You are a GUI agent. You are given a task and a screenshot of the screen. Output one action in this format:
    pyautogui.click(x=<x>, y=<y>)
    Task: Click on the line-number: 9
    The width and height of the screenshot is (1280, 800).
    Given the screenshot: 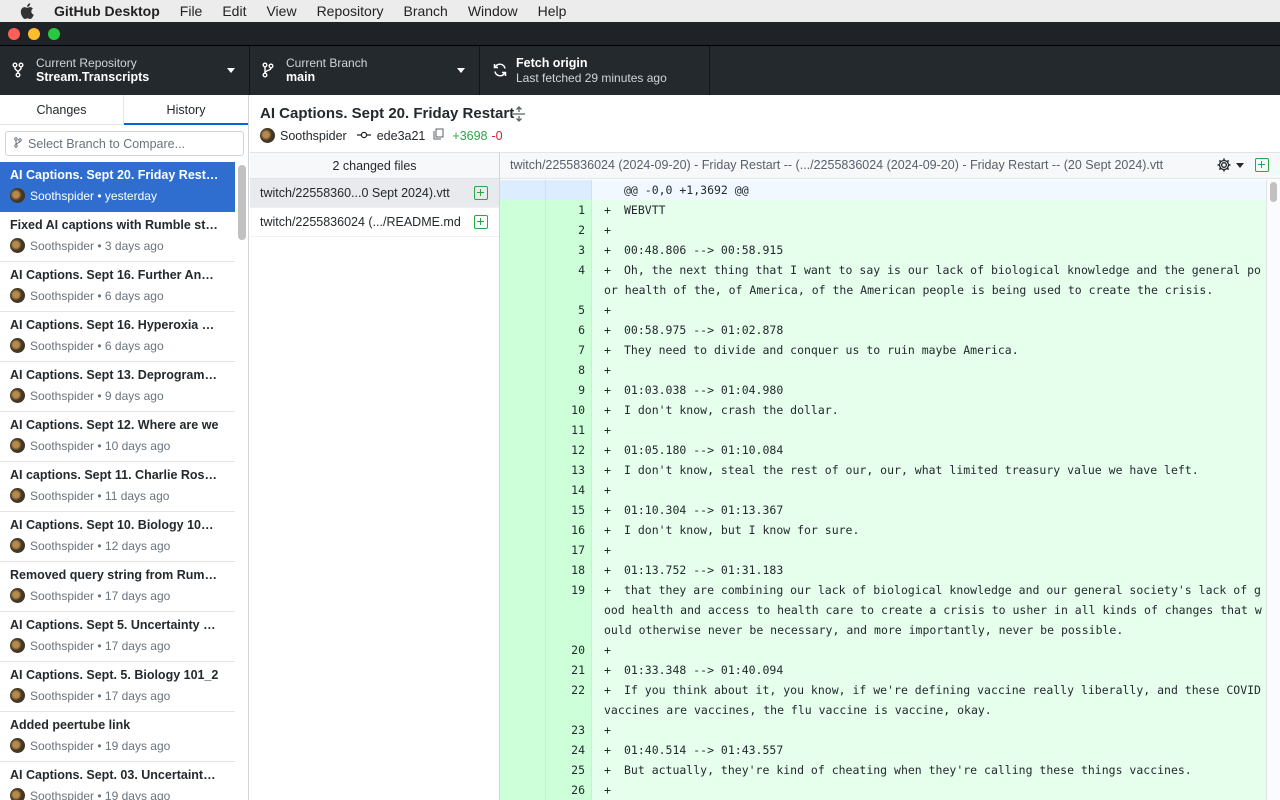 What is the action you would take?
    pyautogui.click(x=569, y=390)
    